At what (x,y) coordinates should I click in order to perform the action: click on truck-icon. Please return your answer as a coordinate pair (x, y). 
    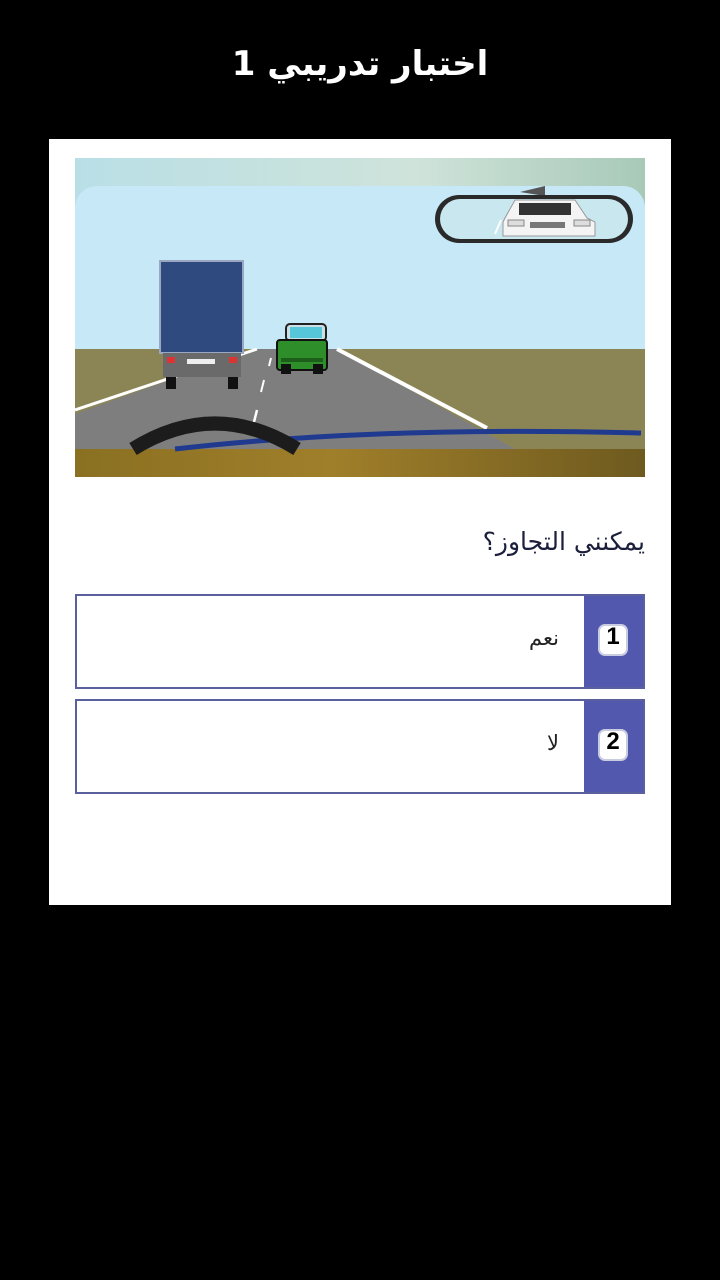
    Looking at the image, I should click on (201, 324).